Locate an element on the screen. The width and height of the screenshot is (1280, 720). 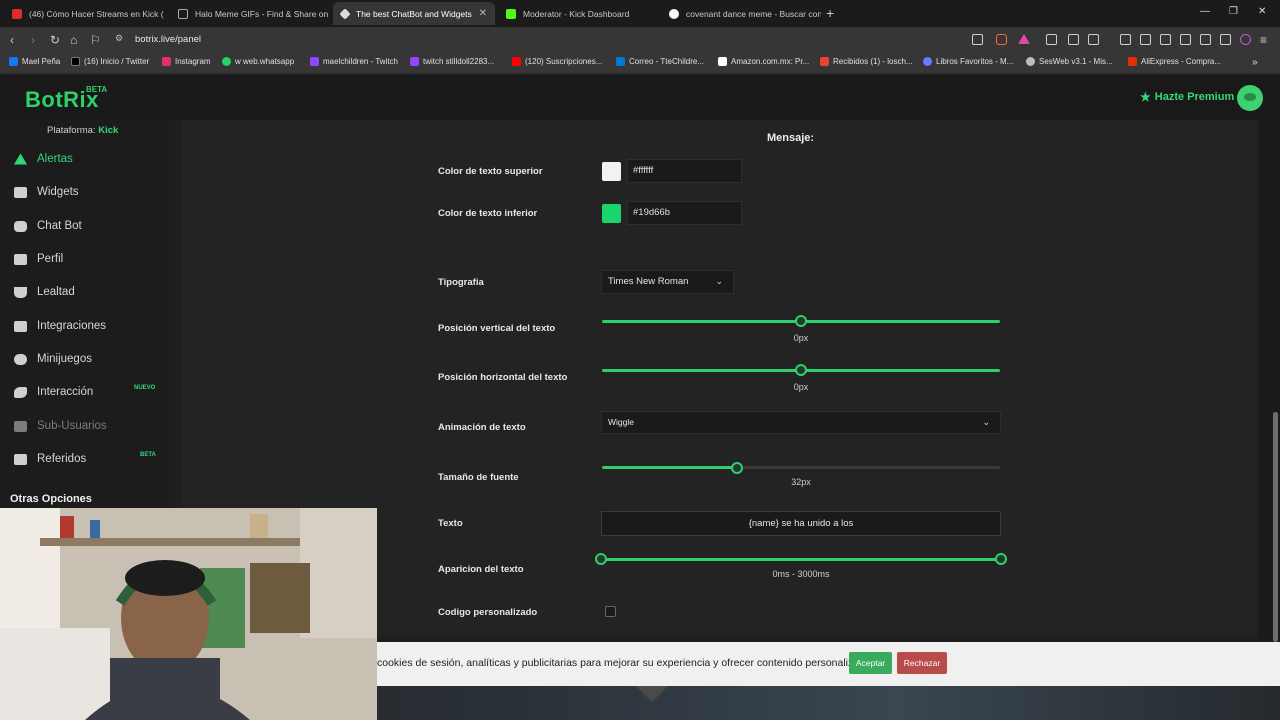
forward-icon: › is located at coordinates (33, 40).